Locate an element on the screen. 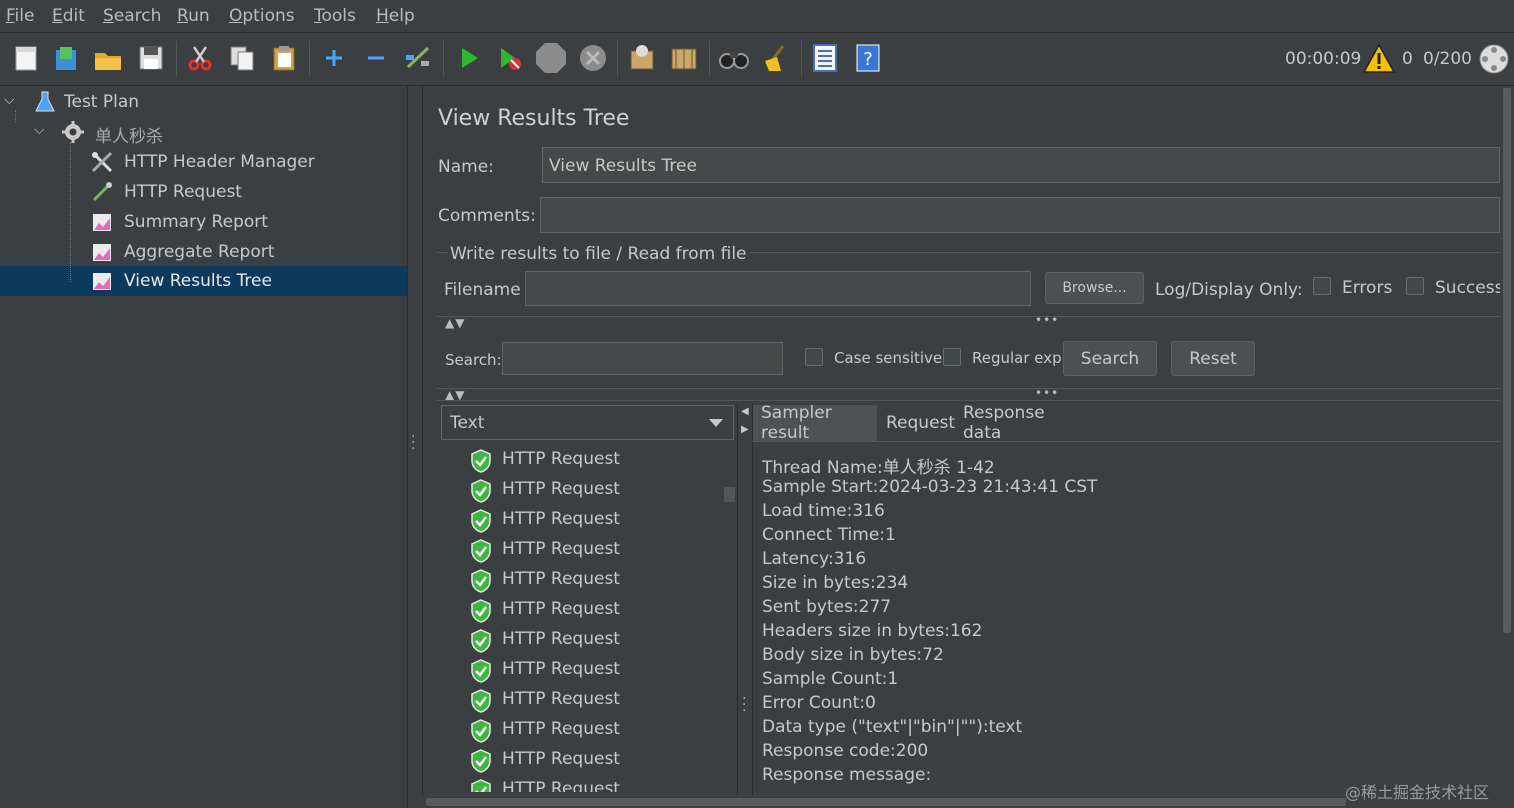 The image size is (1514, 808). collapse-left-icon: ◀ is located at coordinates (745, 411).